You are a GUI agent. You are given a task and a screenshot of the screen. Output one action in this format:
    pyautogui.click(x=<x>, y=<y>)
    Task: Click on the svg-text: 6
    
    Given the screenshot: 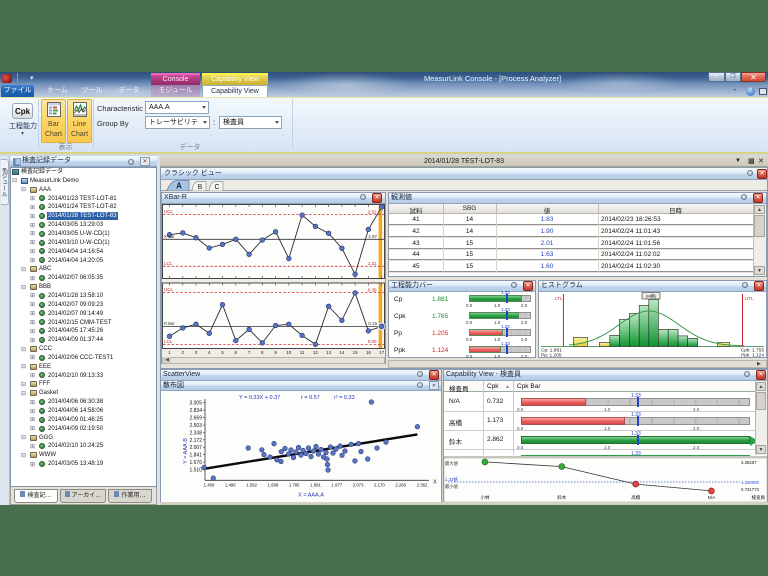 What is the action you would take?
    pyautogui.click(x=236, y=352)
    